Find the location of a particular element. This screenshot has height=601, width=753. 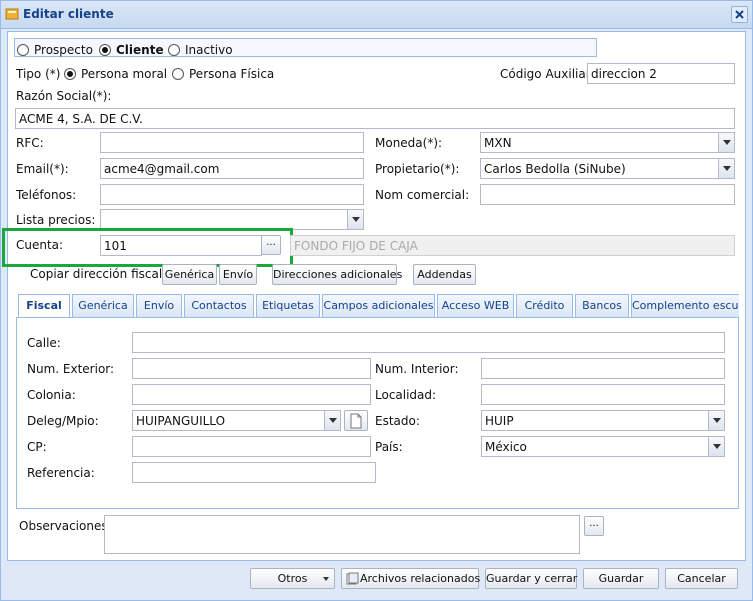

window-title: Editar cliente is located at coordinates (68, 14).